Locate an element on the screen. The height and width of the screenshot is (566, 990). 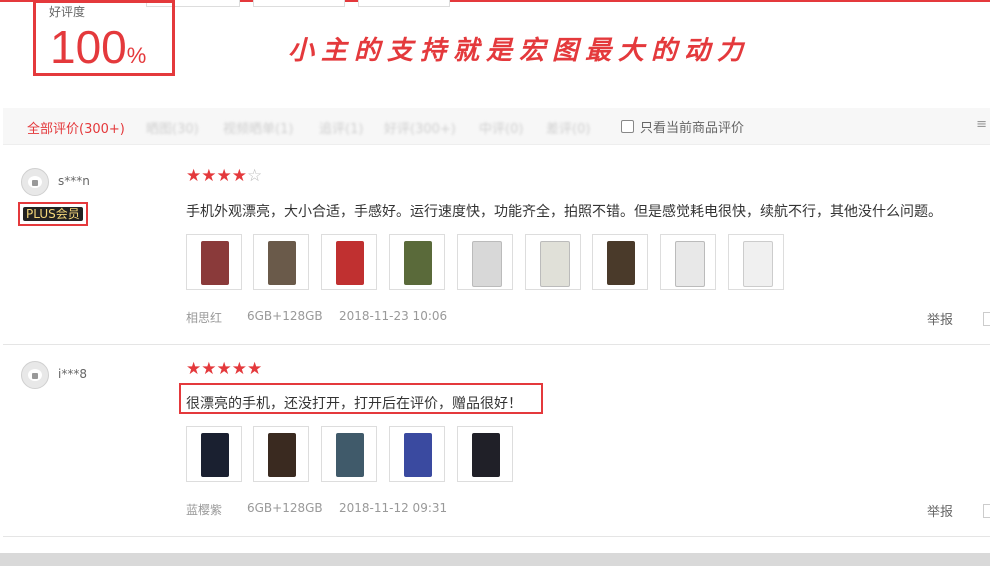
rating-box: 好评度 100% is located at coordinates (104, 38).